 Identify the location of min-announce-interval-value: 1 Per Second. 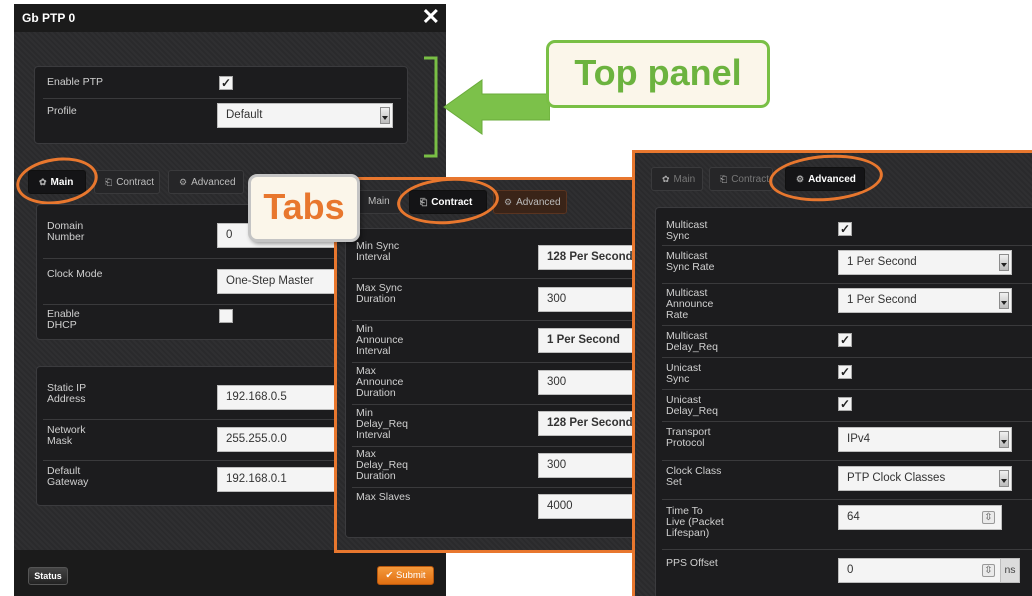
(583, 340).